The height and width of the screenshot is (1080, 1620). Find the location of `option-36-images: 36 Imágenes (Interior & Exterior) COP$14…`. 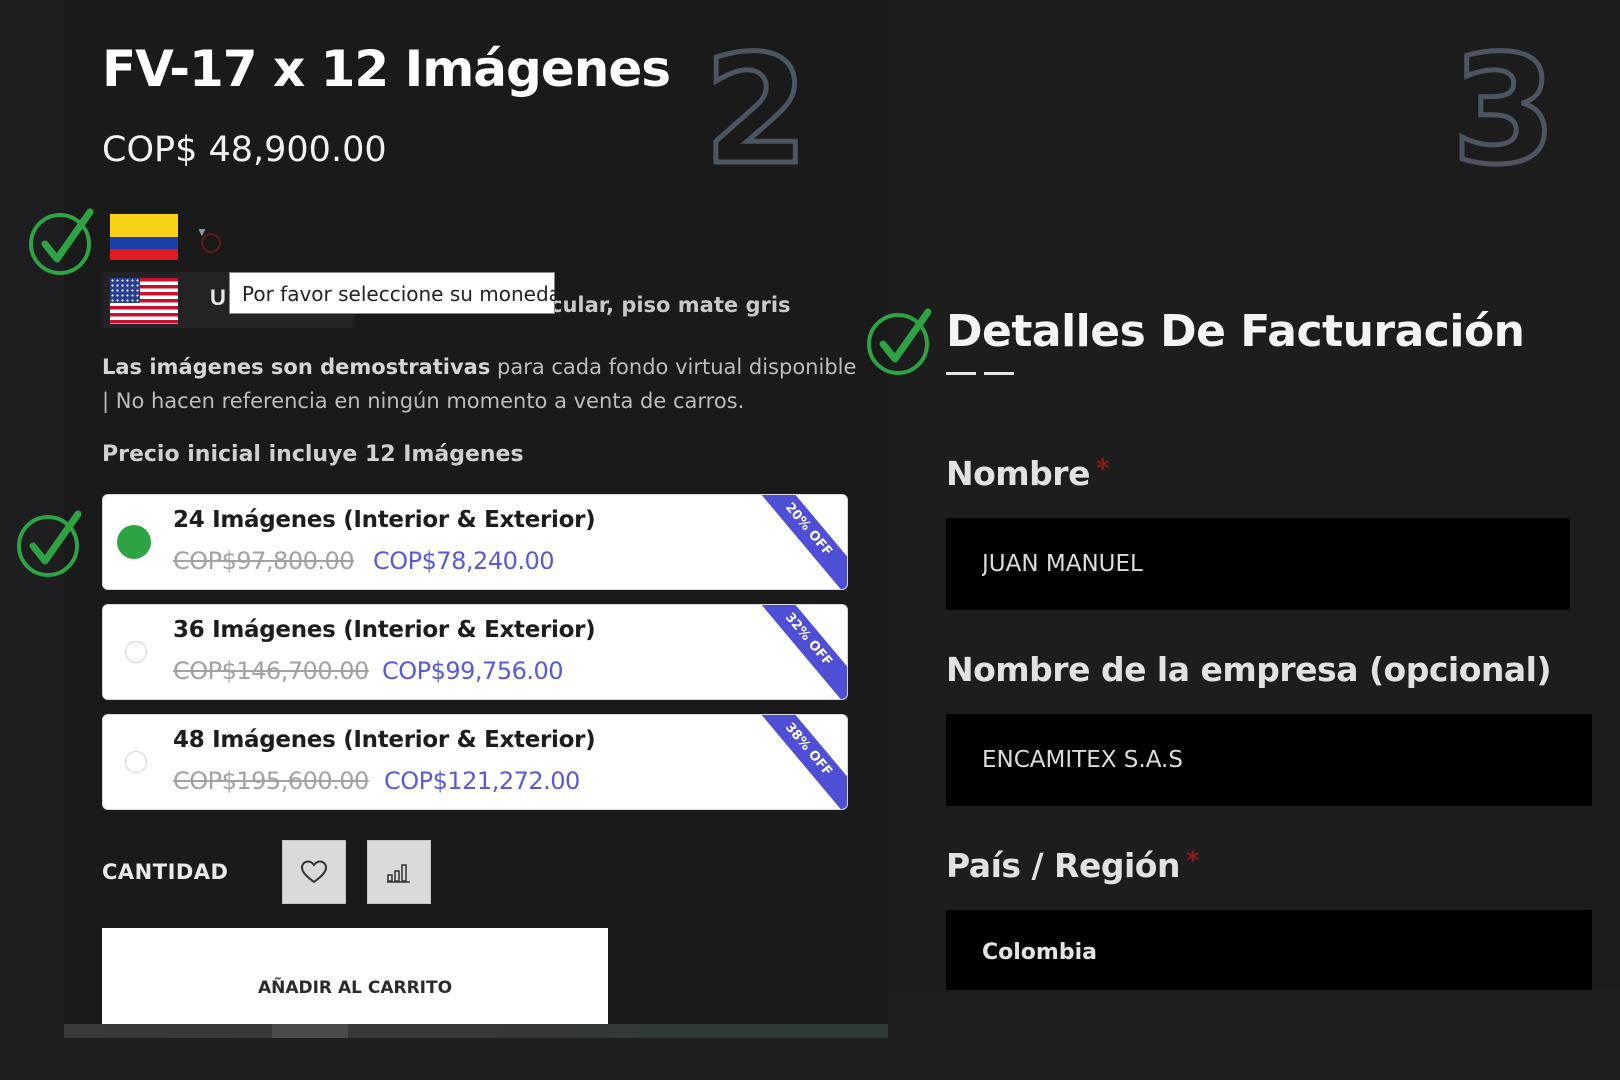

option-36-images: 36 Imágenes (Interior & Exterior) COP$14… is located at coordinates (475, 652).